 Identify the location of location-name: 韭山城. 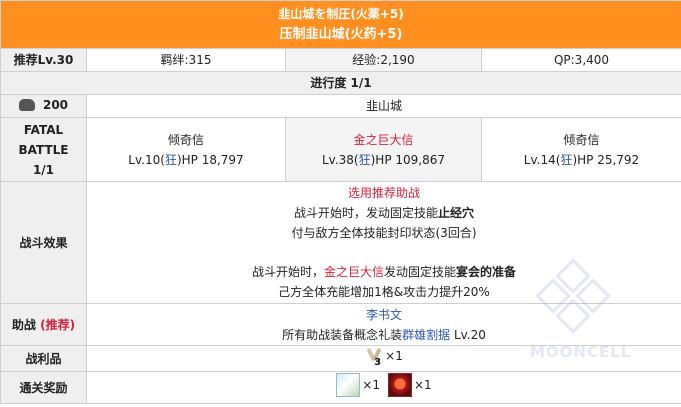
(383, 106).